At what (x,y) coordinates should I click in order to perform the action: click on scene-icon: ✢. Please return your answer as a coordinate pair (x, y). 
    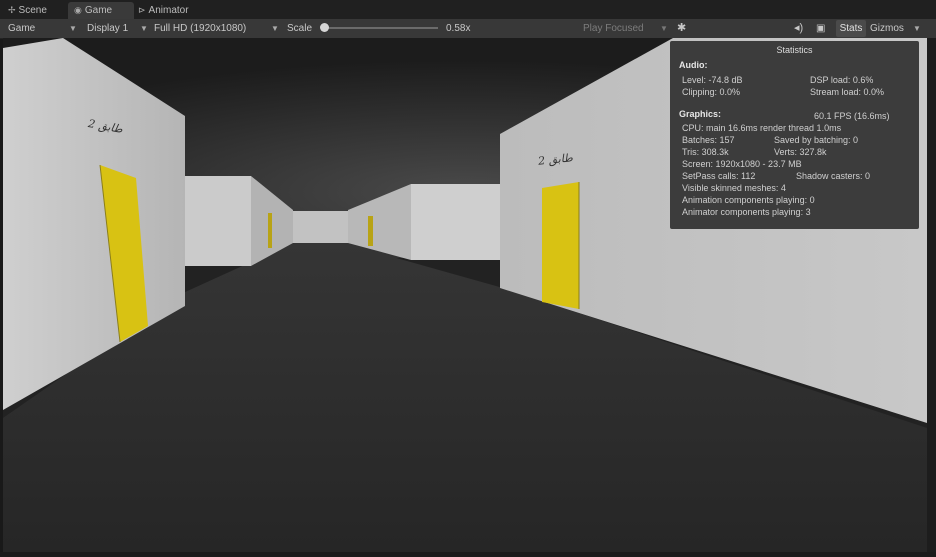
    Looking at the image, I should click on (12, 10).